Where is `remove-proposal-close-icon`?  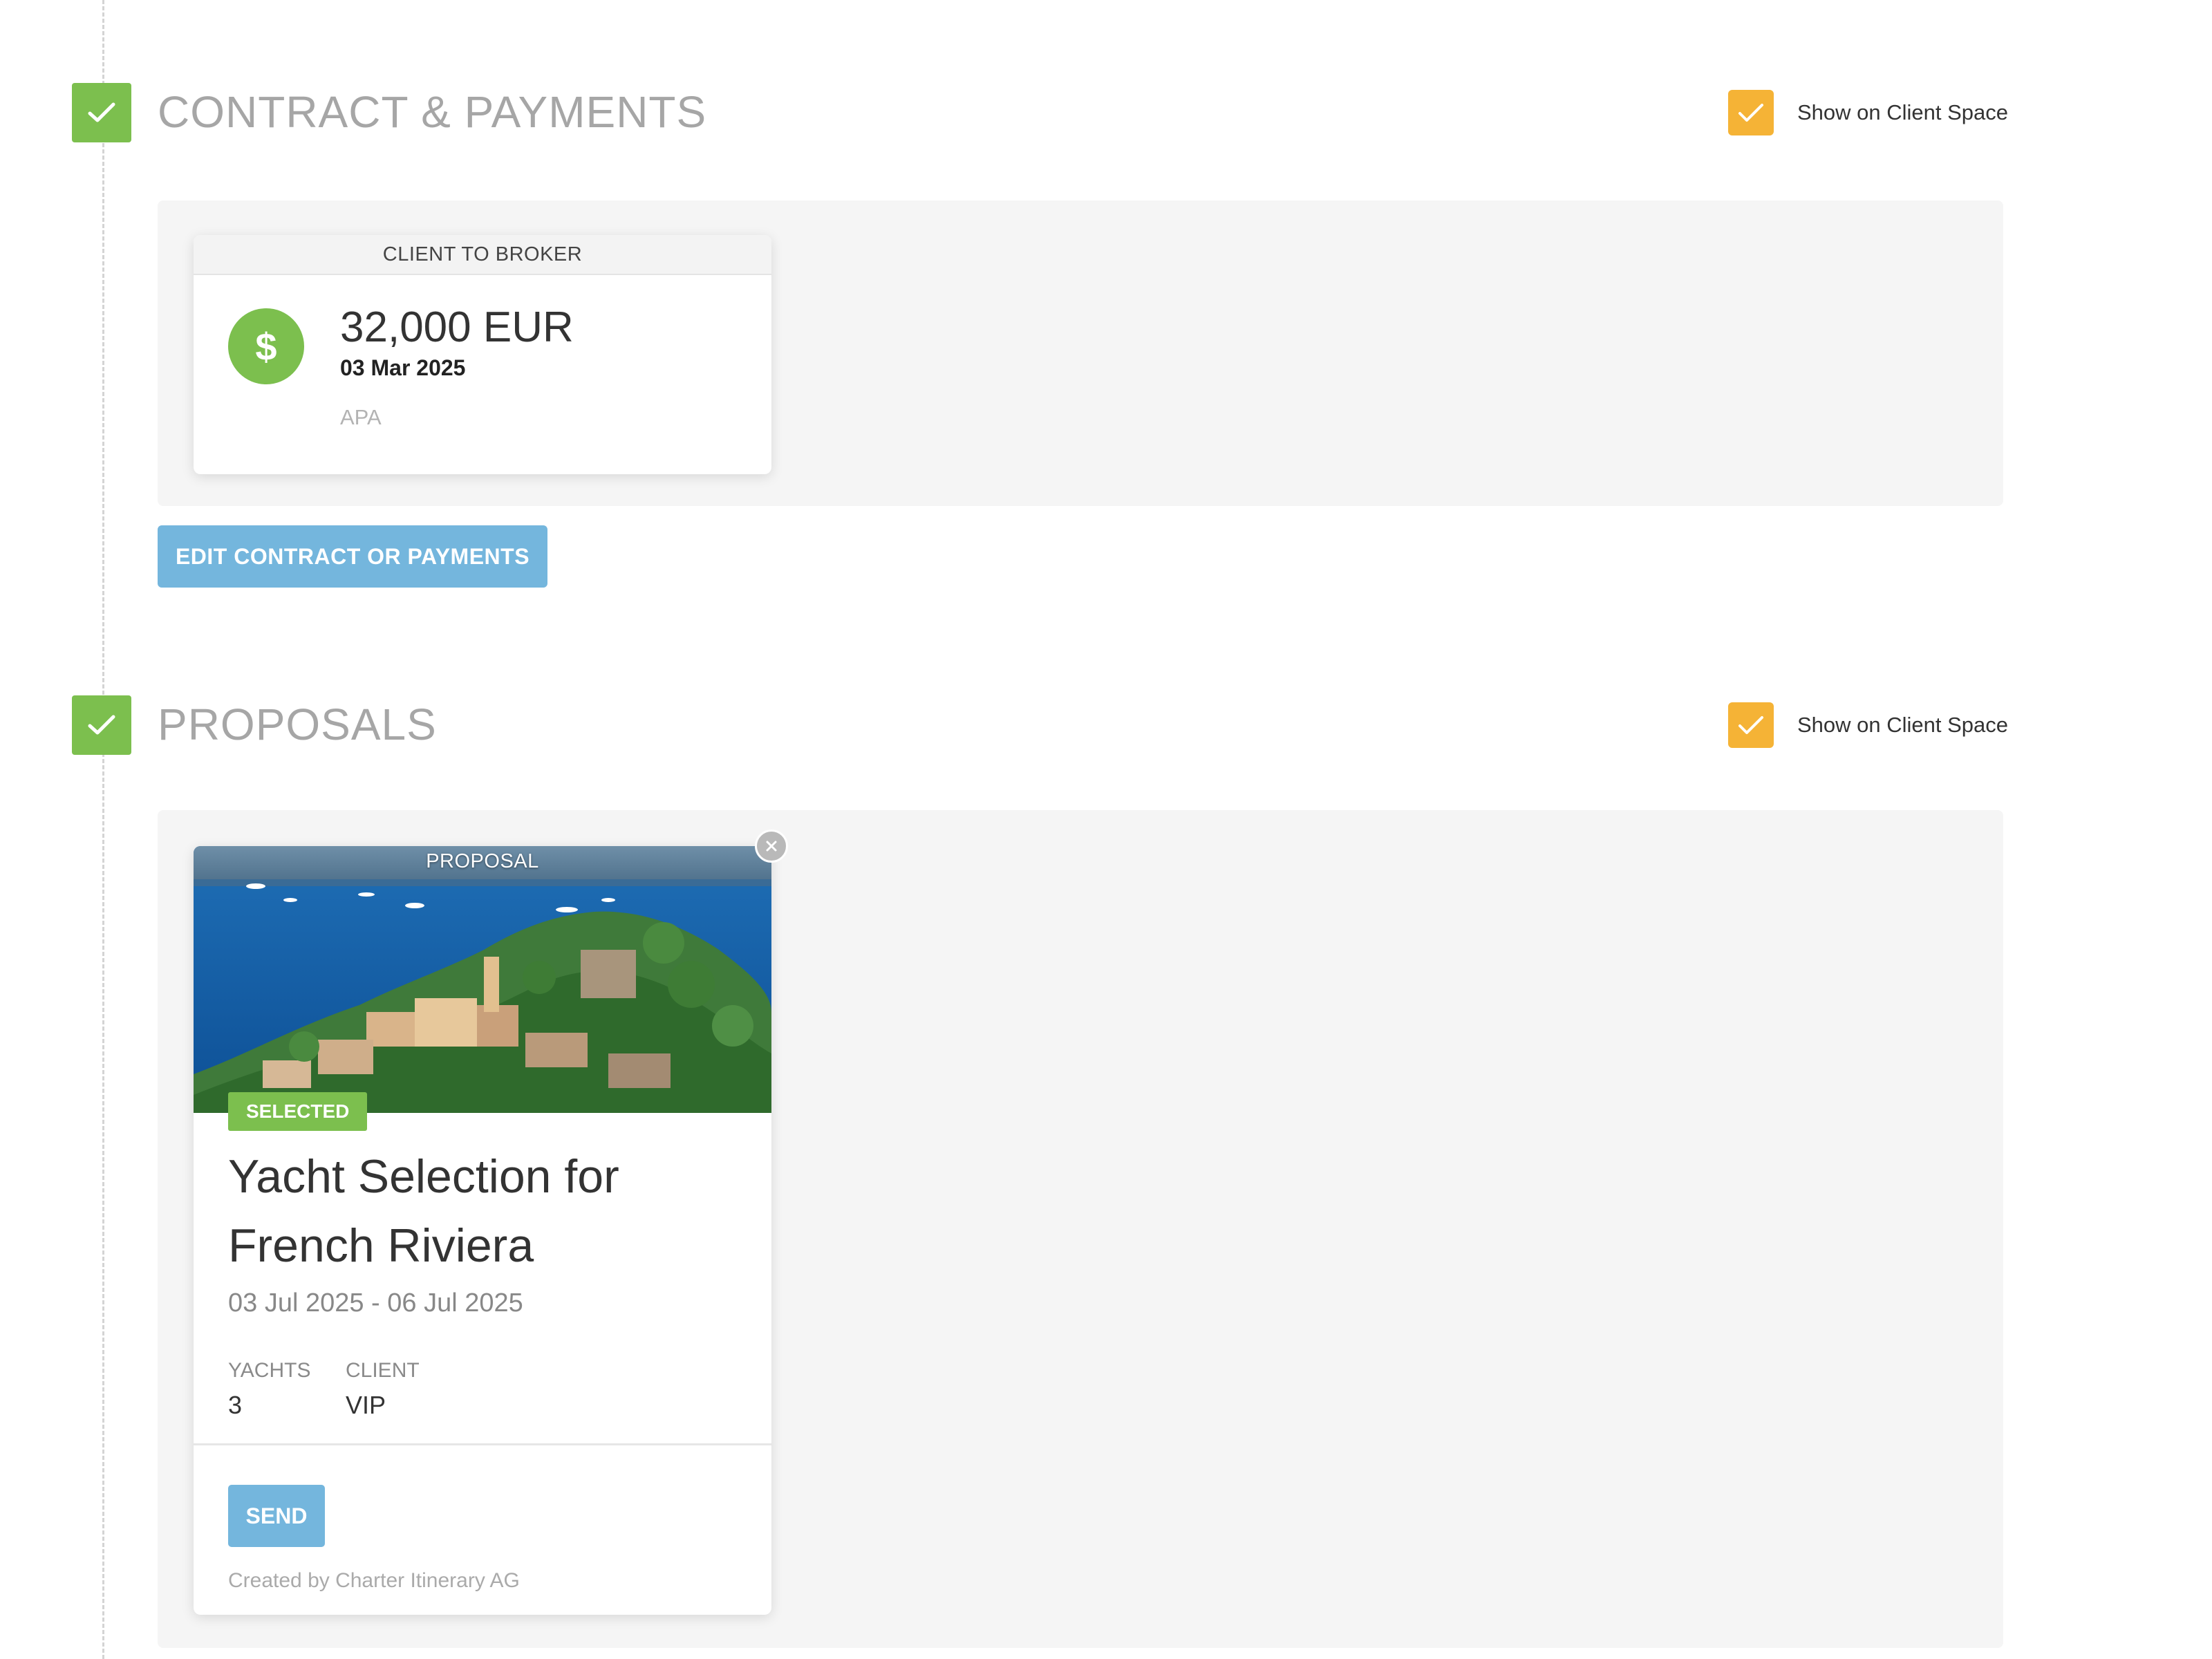
remove-proposal-close-icon is located at coordinates (772, 847).